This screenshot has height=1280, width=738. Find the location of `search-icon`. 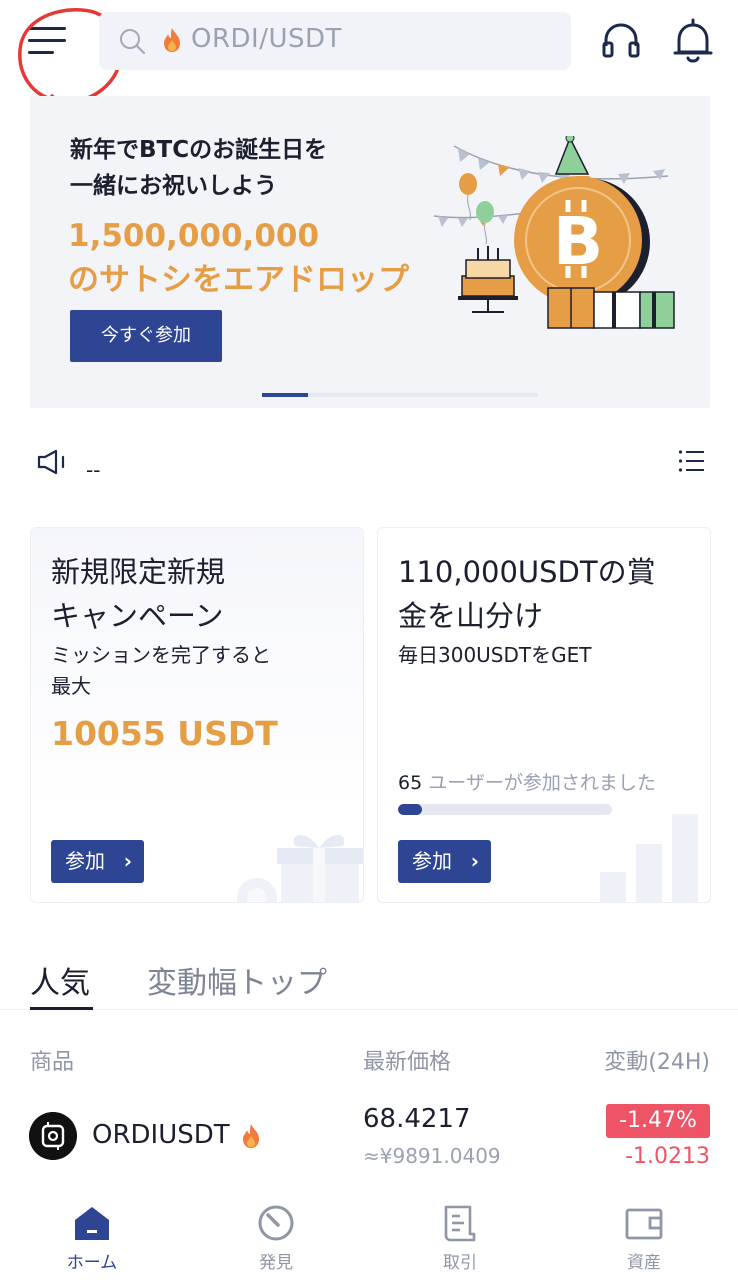

search-icon is located at coordinates (133, 42).